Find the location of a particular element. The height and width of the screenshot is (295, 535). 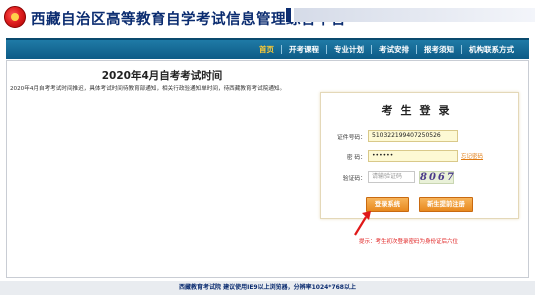

nav-item-home: 首页 is located at coordinates (266, 49).